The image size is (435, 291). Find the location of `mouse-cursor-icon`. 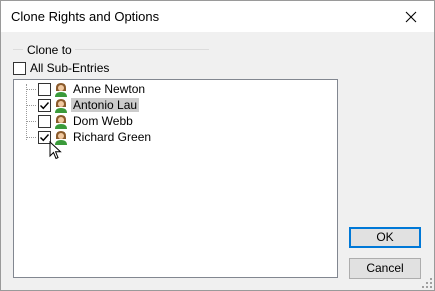

mouse-cursor-icon is located at coordinates (55, 150).